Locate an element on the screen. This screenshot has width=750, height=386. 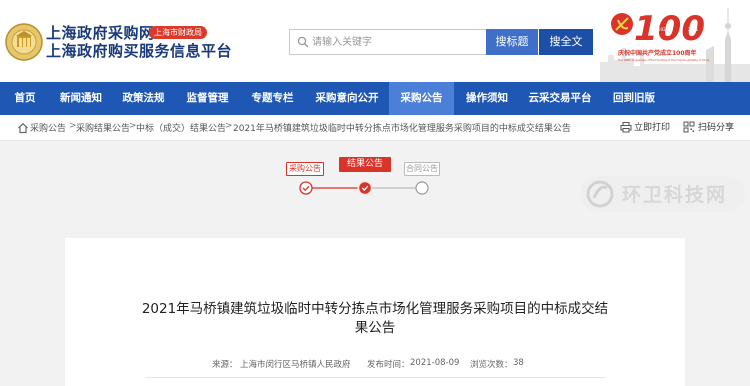
article-date: 2021-08-09 is located at coordinates (435, 363).